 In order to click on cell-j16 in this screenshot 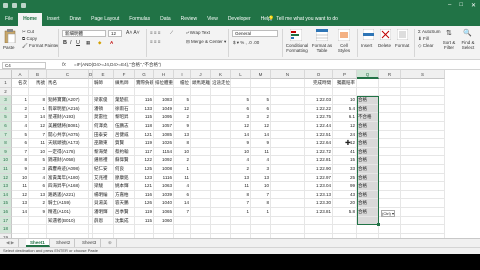, I will do `click(201, 212)`.